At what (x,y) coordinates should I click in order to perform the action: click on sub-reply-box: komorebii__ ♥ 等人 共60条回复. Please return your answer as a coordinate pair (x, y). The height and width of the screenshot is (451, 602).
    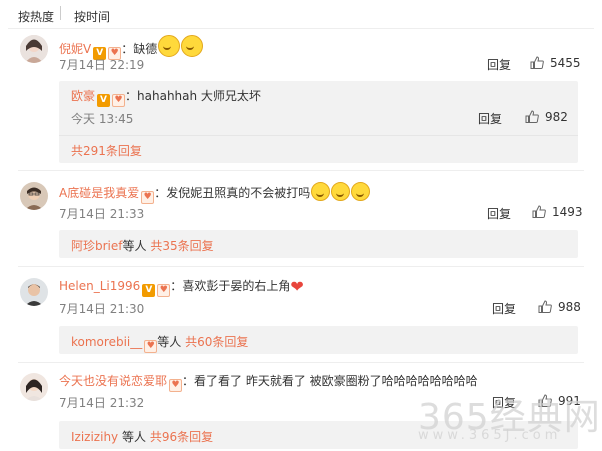
    Looking at the image, I should click on (318, 340).